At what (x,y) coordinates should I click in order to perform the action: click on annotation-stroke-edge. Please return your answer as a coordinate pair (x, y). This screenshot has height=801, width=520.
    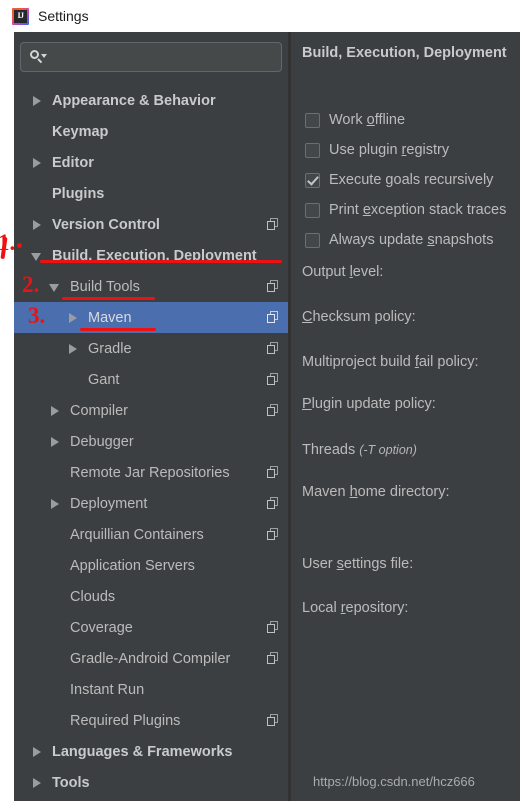
    Looking at the image, I should click on (4, 248).